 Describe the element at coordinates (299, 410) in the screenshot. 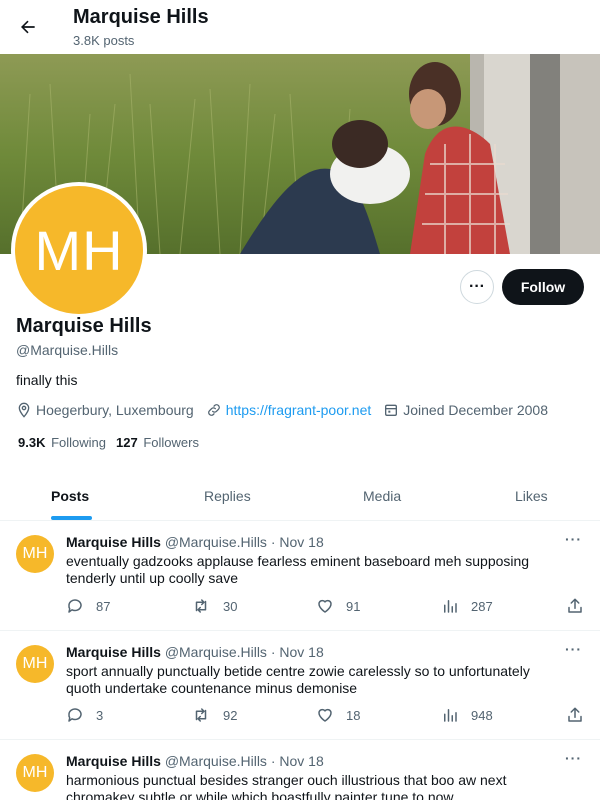

I see `website-link: https://fragrant-poor.net` at that location.